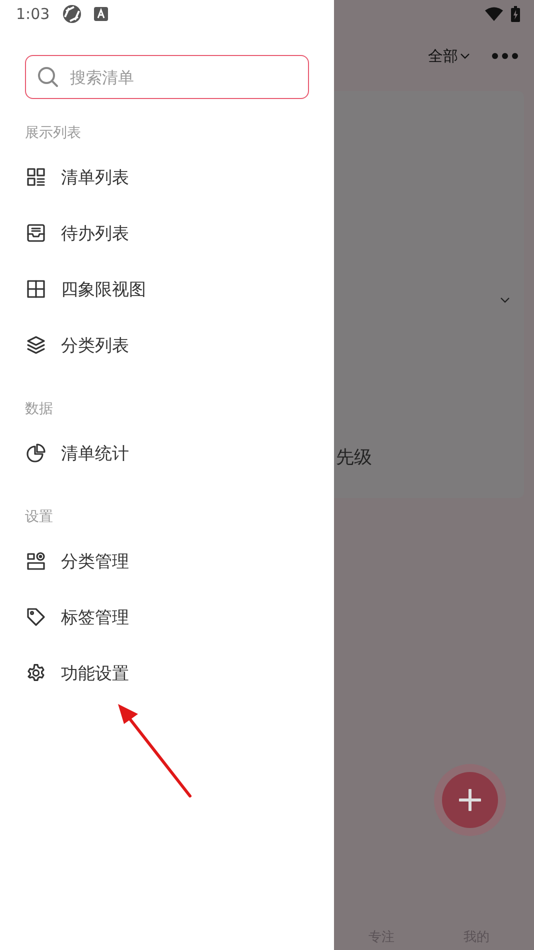 The image size is (534, 950). What do you see at coordinates (505, 56) in the screenshot?
I see `more-icon` at bounding box center [505, 56].